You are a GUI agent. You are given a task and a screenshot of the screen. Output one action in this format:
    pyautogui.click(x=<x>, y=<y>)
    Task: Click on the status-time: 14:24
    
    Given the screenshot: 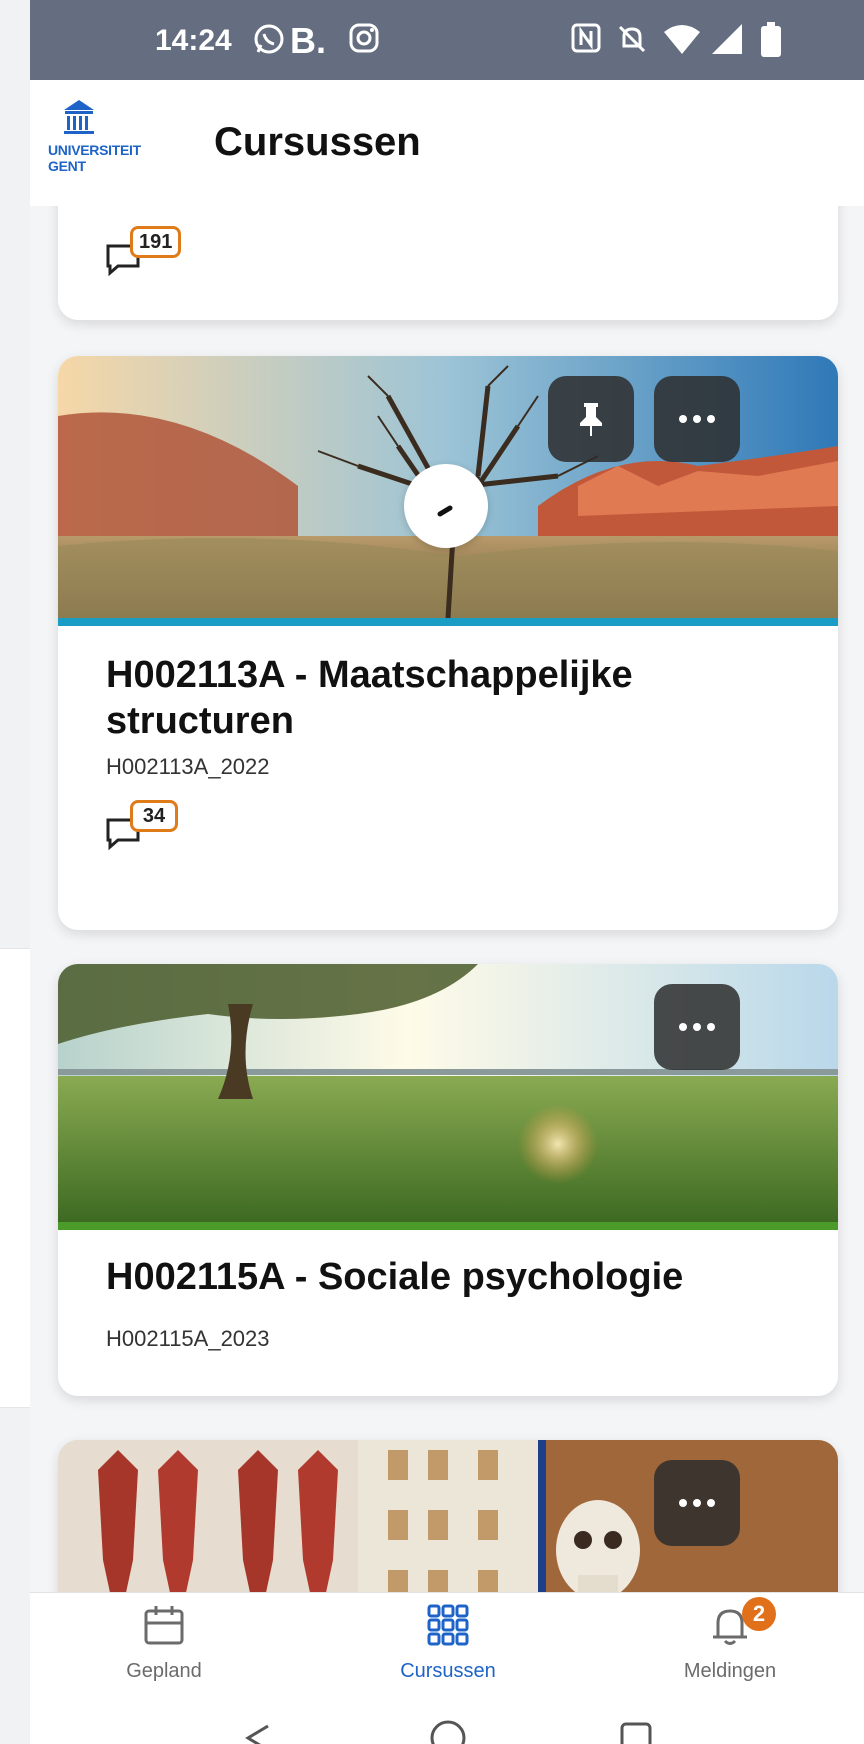 What is the action you would take?
    pyautogui.click(x=193, y=40)
    